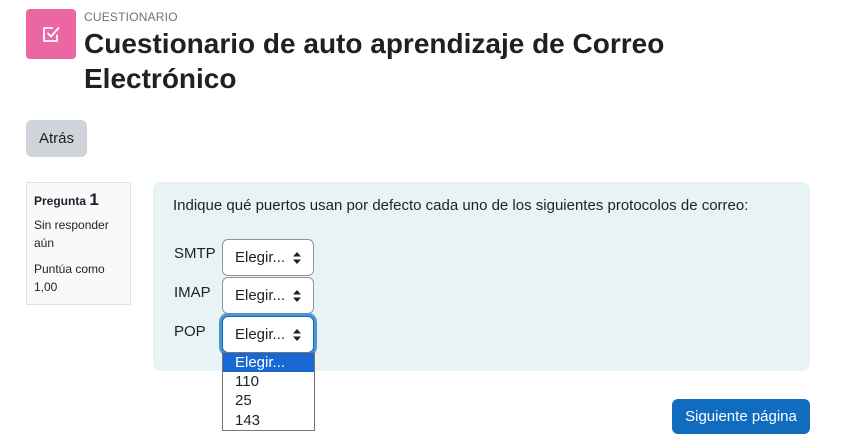 This screenshot has height=445, width=848. I want to click on back-button: Atrás, so click(56, 138).